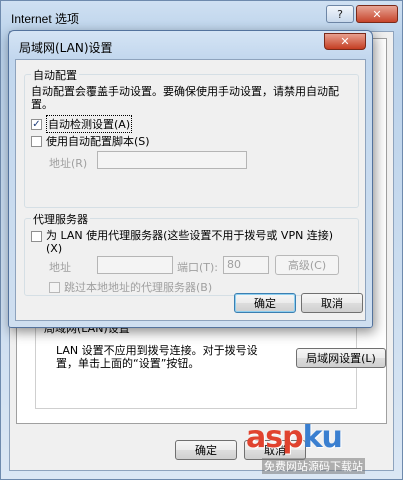 The image size is (403, 480). I want to click on use-proxy-row: 为 LAN 使用代理服务器(这些设置不用于拨号或 VPN 连接)(X), so click(188, 242).